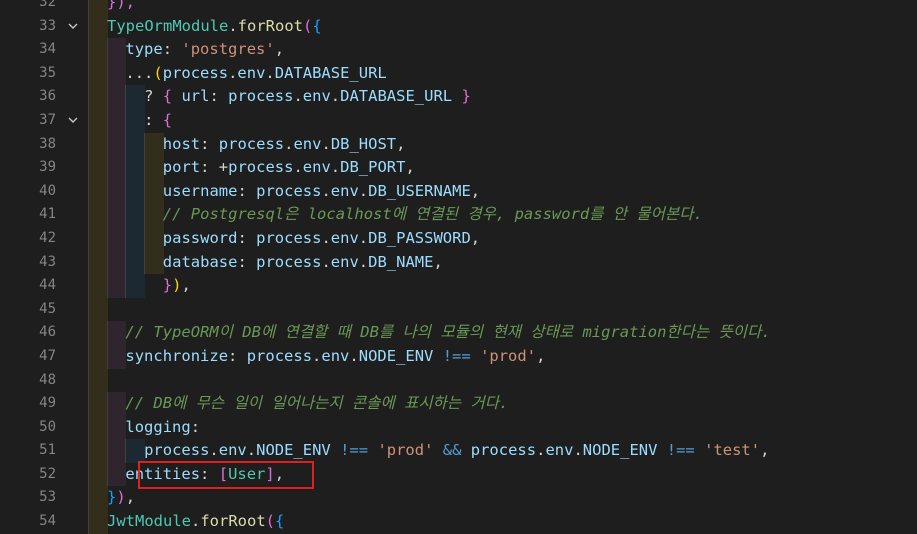 This screenshot has height=534, width=917. Describe the element at coordinates (458, 380) in the screenshot. I see `code-line: 48` at that location.